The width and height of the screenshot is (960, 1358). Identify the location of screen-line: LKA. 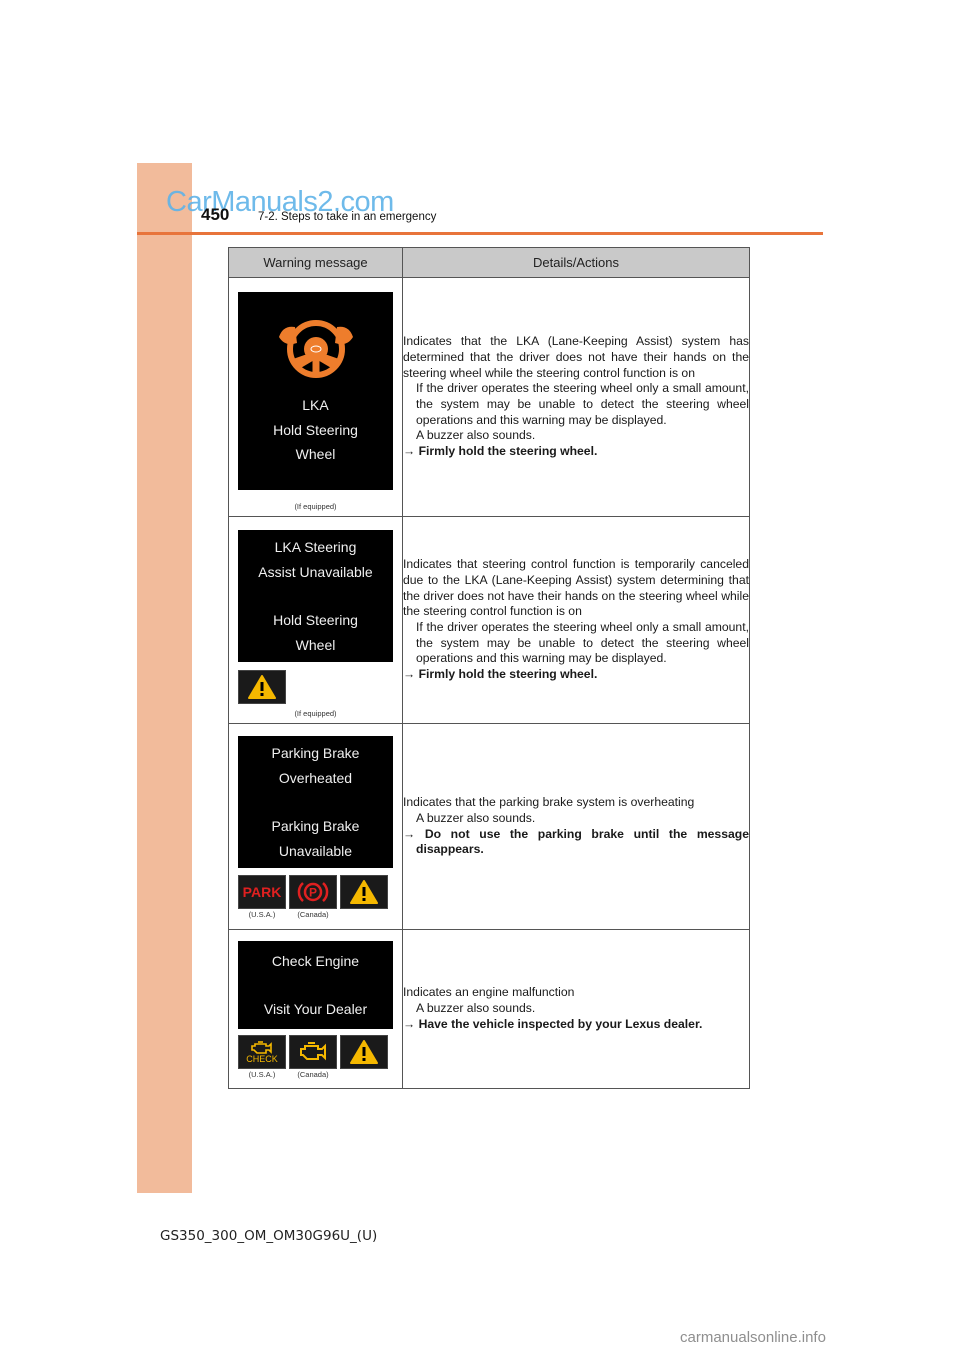
(315, 405).